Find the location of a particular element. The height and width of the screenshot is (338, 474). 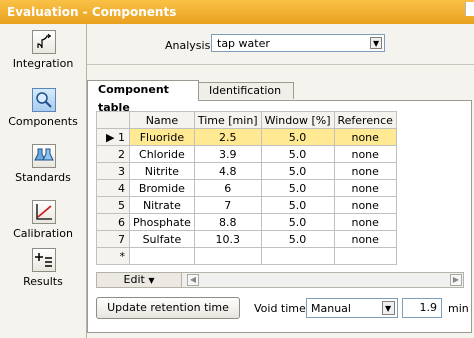

cell-name: Nitrate is located at coordinates (162, 205).